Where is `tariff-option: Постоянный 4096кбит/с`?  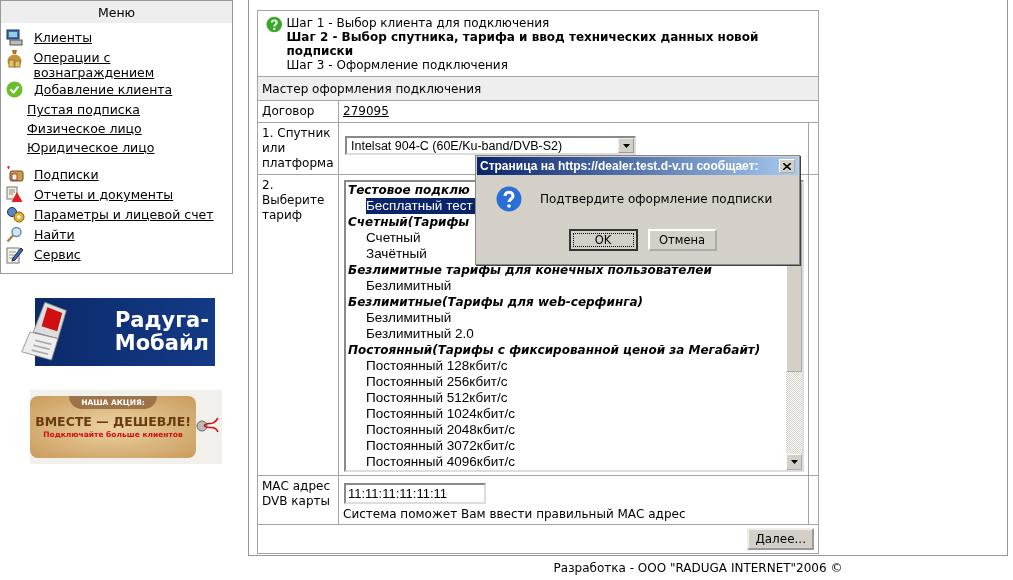
tariff-option: Постоянный 4096кбит/с is located at coordinates (441, 462).